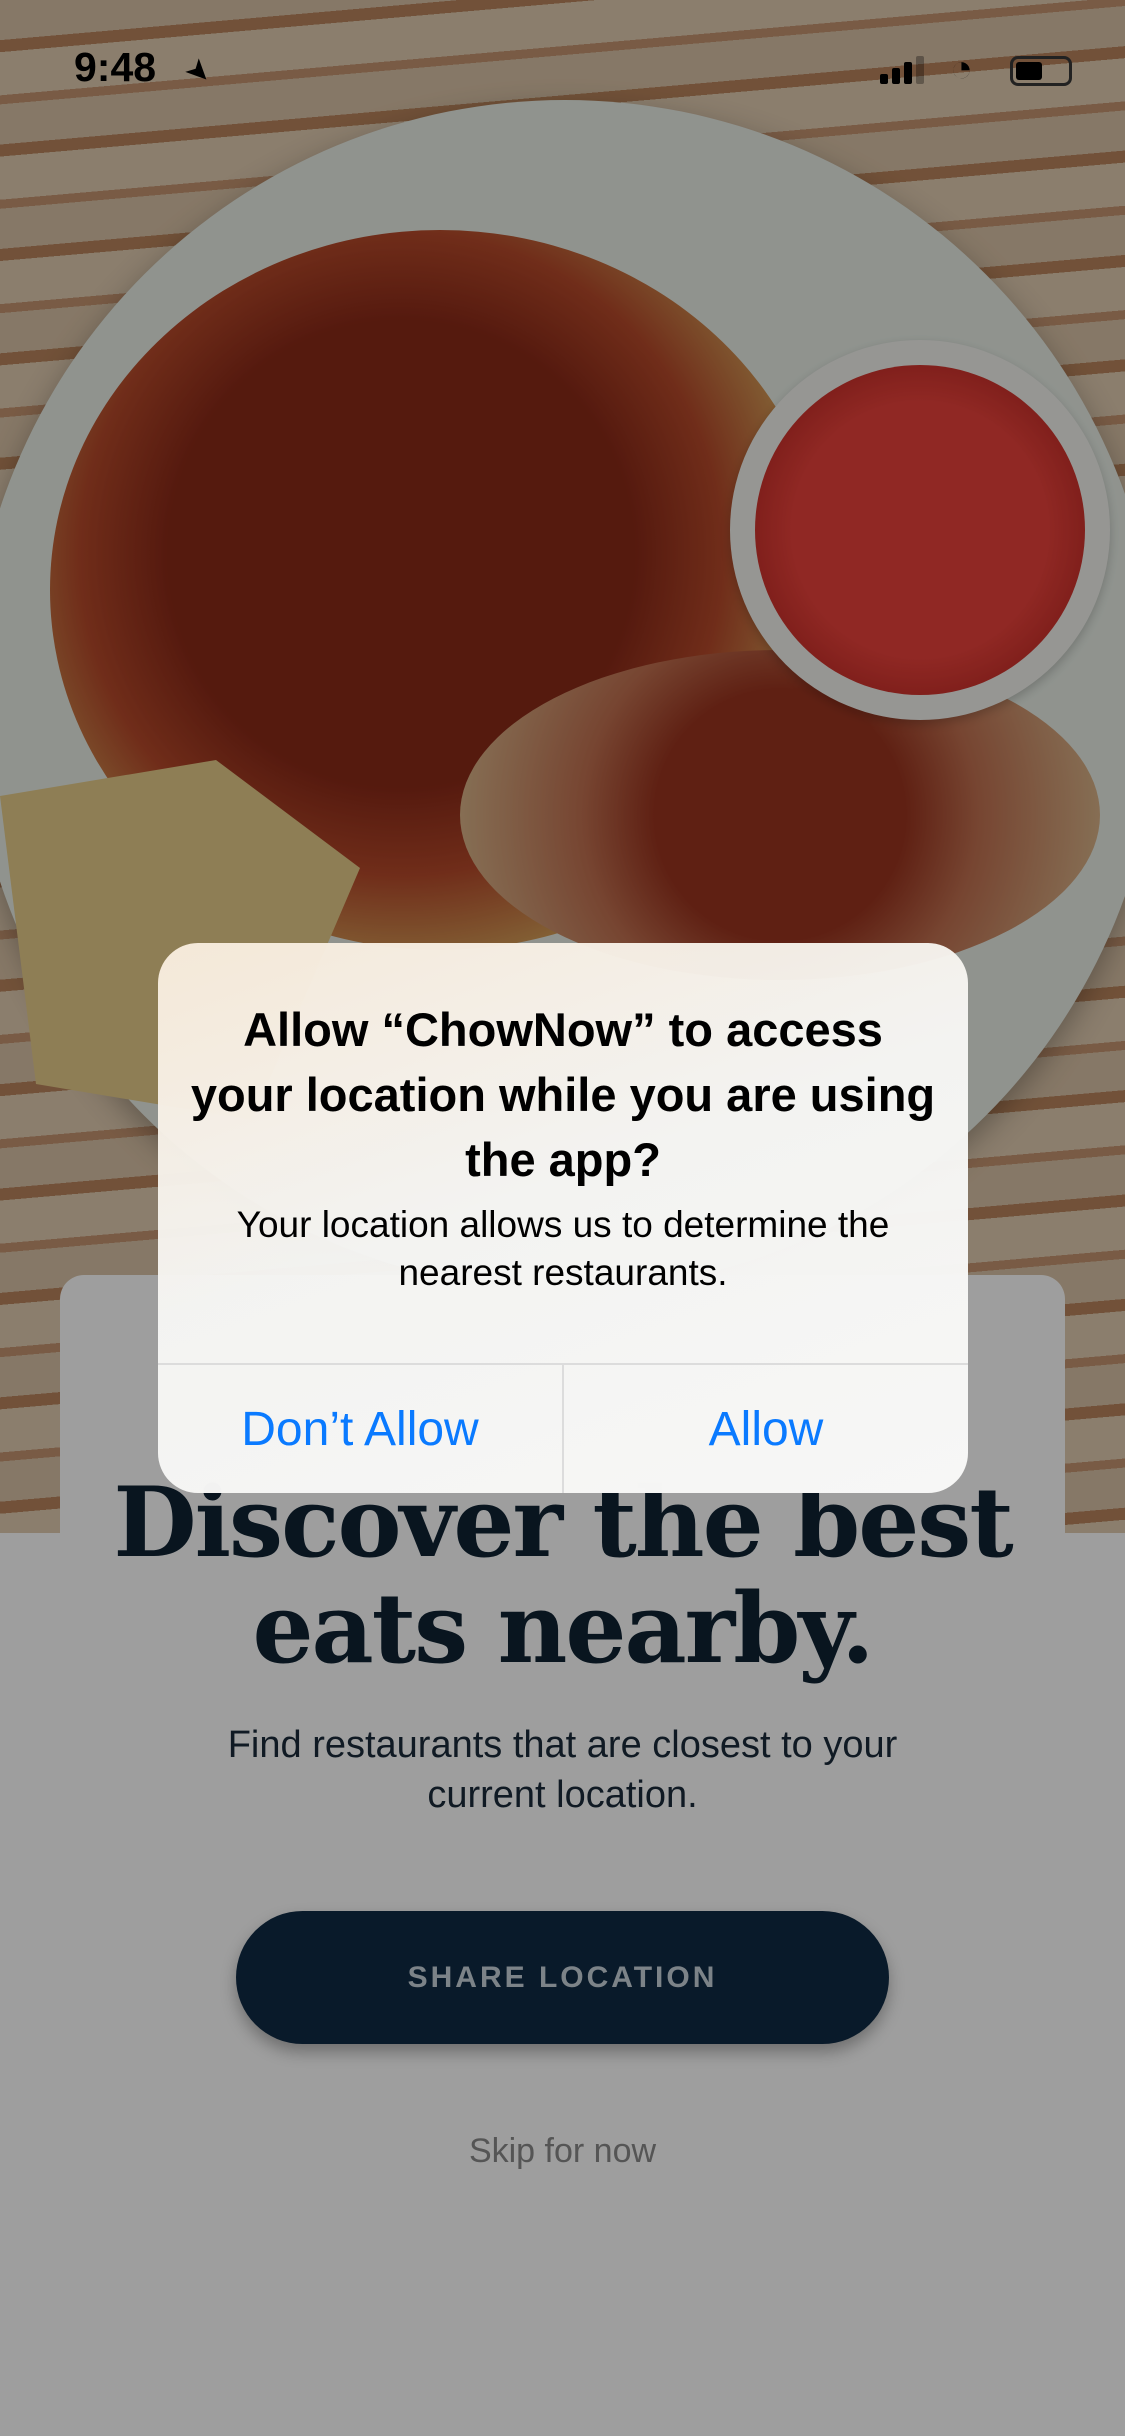 The image size is (1125, 2436). Describe the element at coordinates (1041, 71) in the screenshot. I see `battery-icon` at that location.